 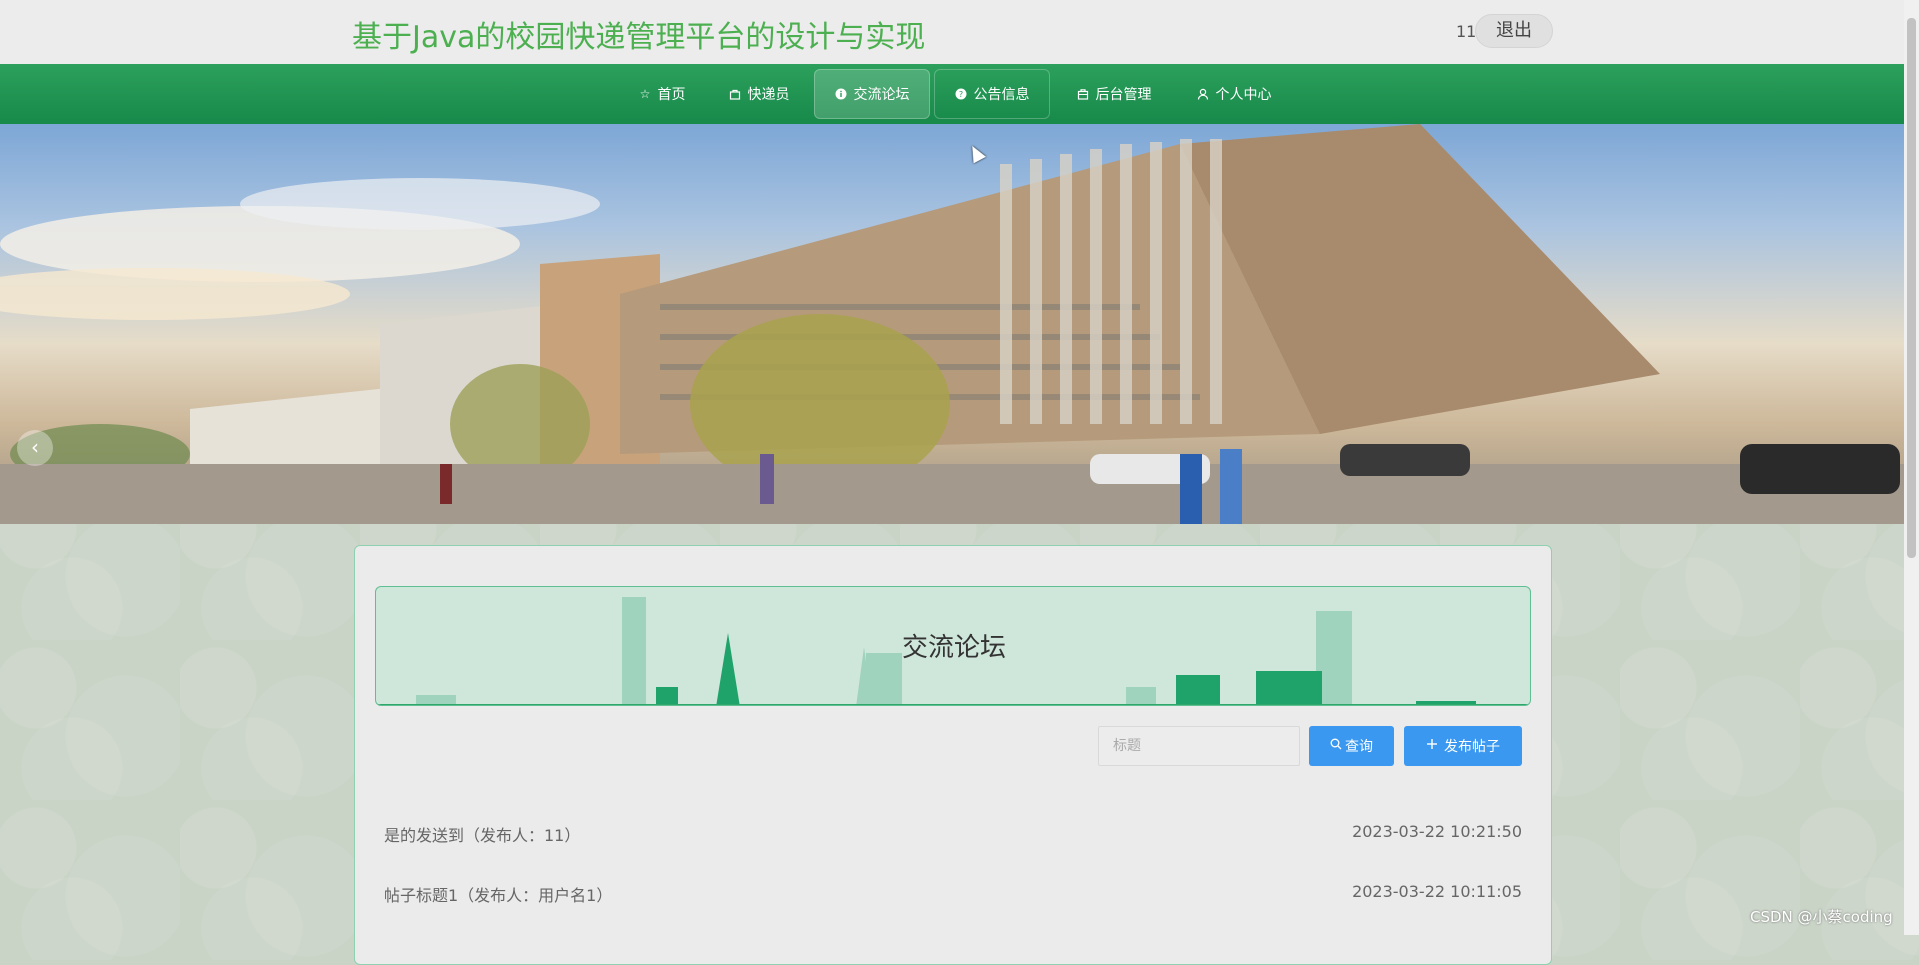 What do you see at coordinates (1437, 891) in the screenshot?
I see `post-time: 2023-03-22 10:11:05` at bounding box center [1437, 891].